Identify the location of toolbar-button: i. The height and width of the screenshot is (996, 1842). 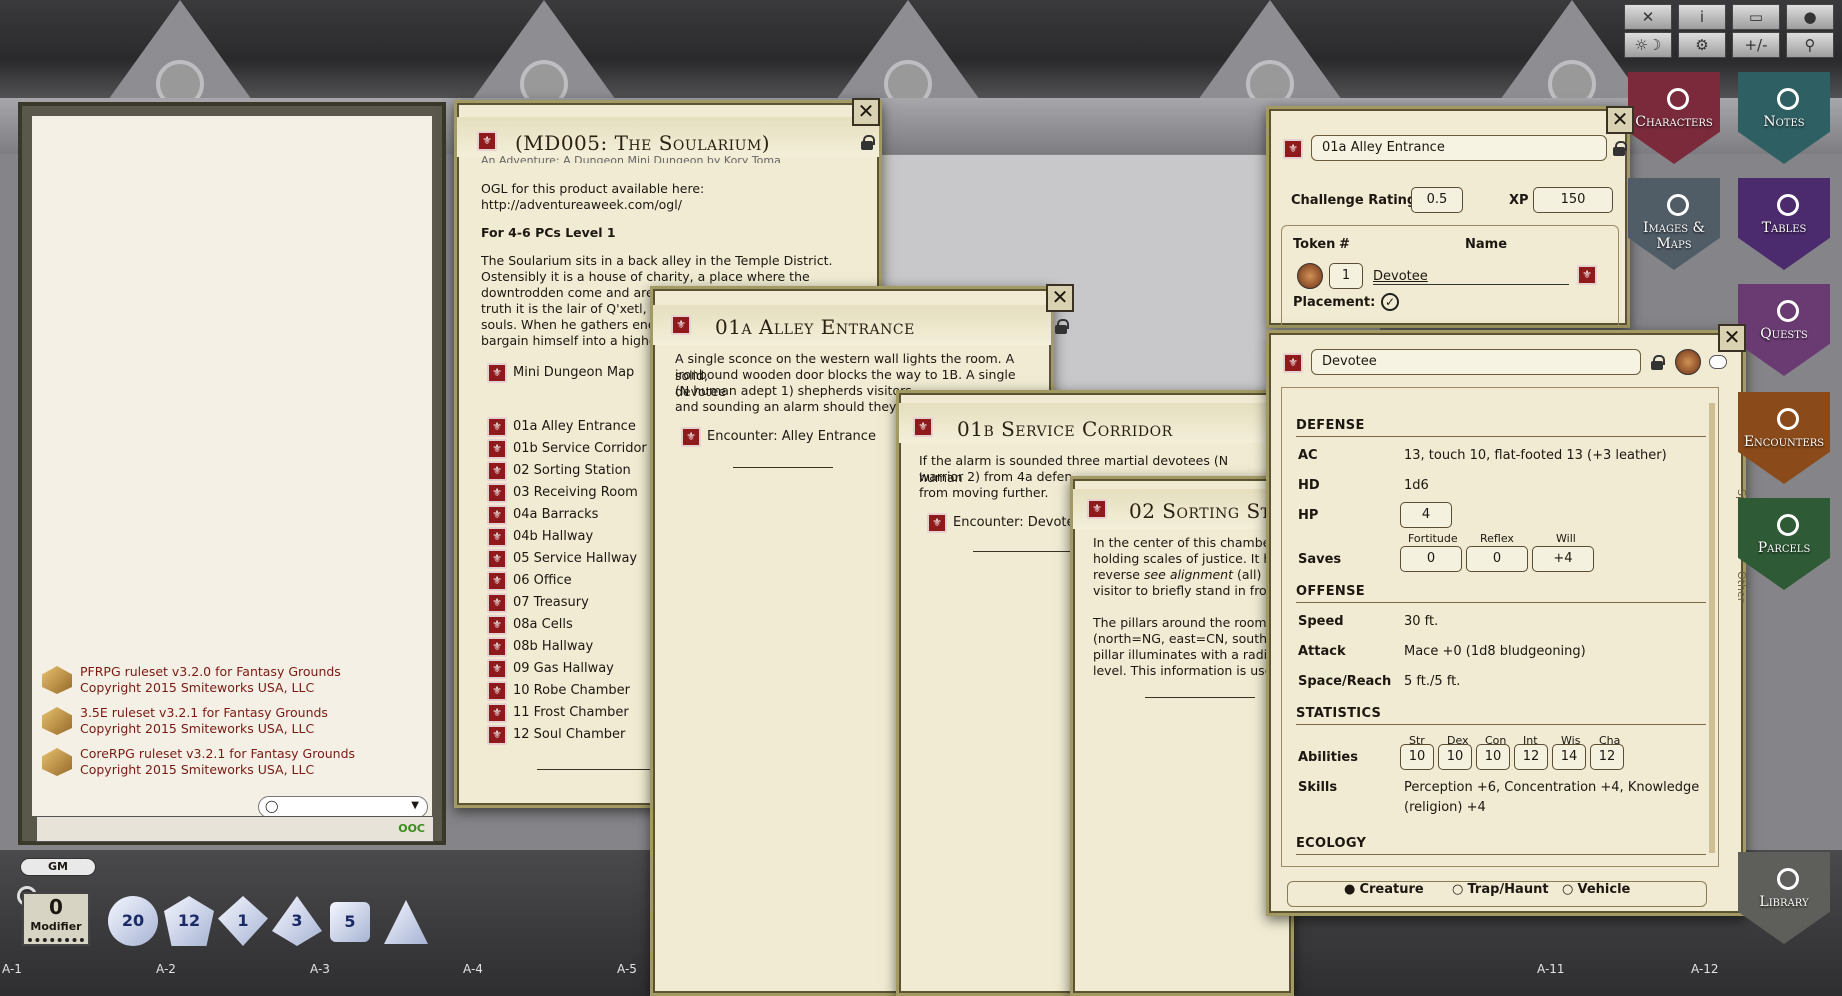
(1702, 17).